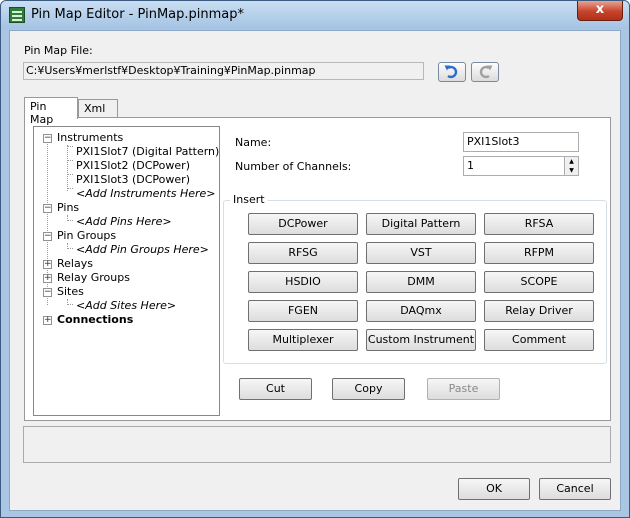 The width and height of the screenshot is (630, 518). Describe the element at coordinates (68, 208) in the screenshot. I see `tree-node-pins: Pins` at that location.